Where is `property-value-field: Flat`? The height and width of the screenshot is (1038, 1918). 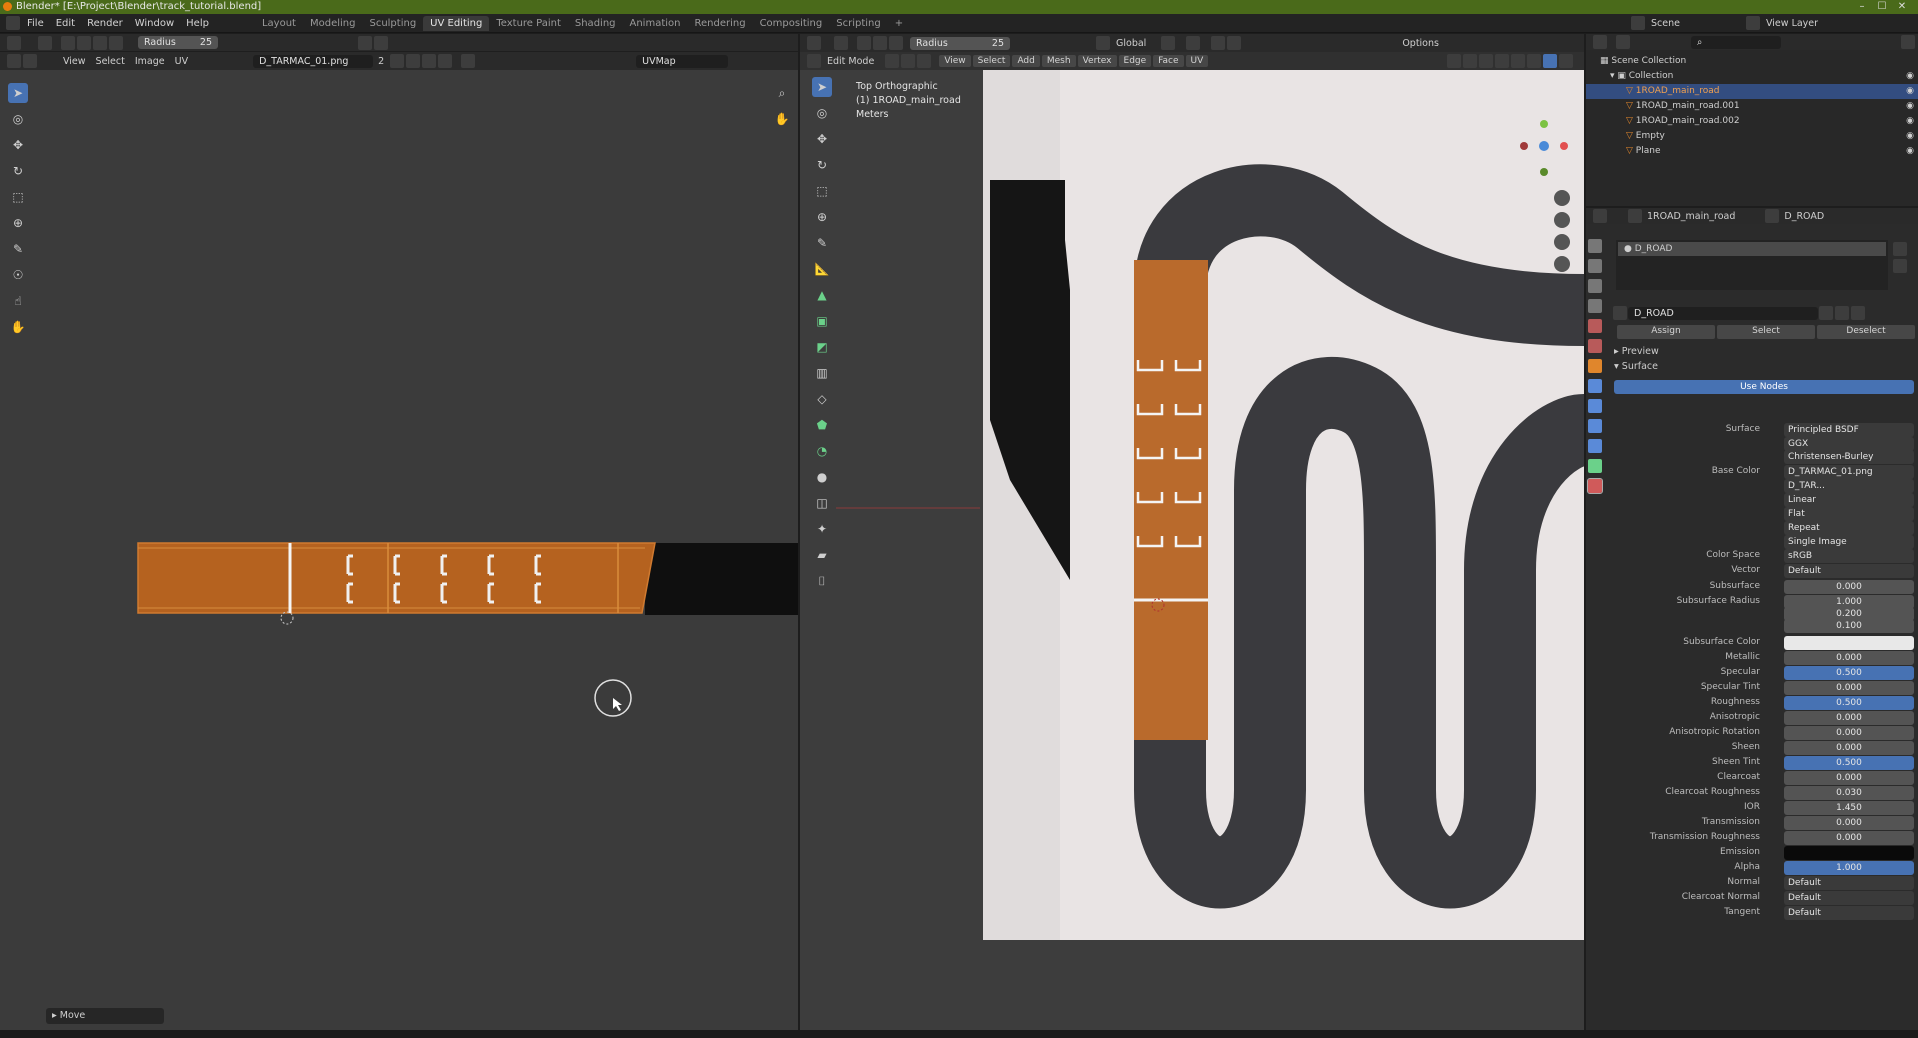 property-value-field: Flat is located at coordinates (1849, 514).